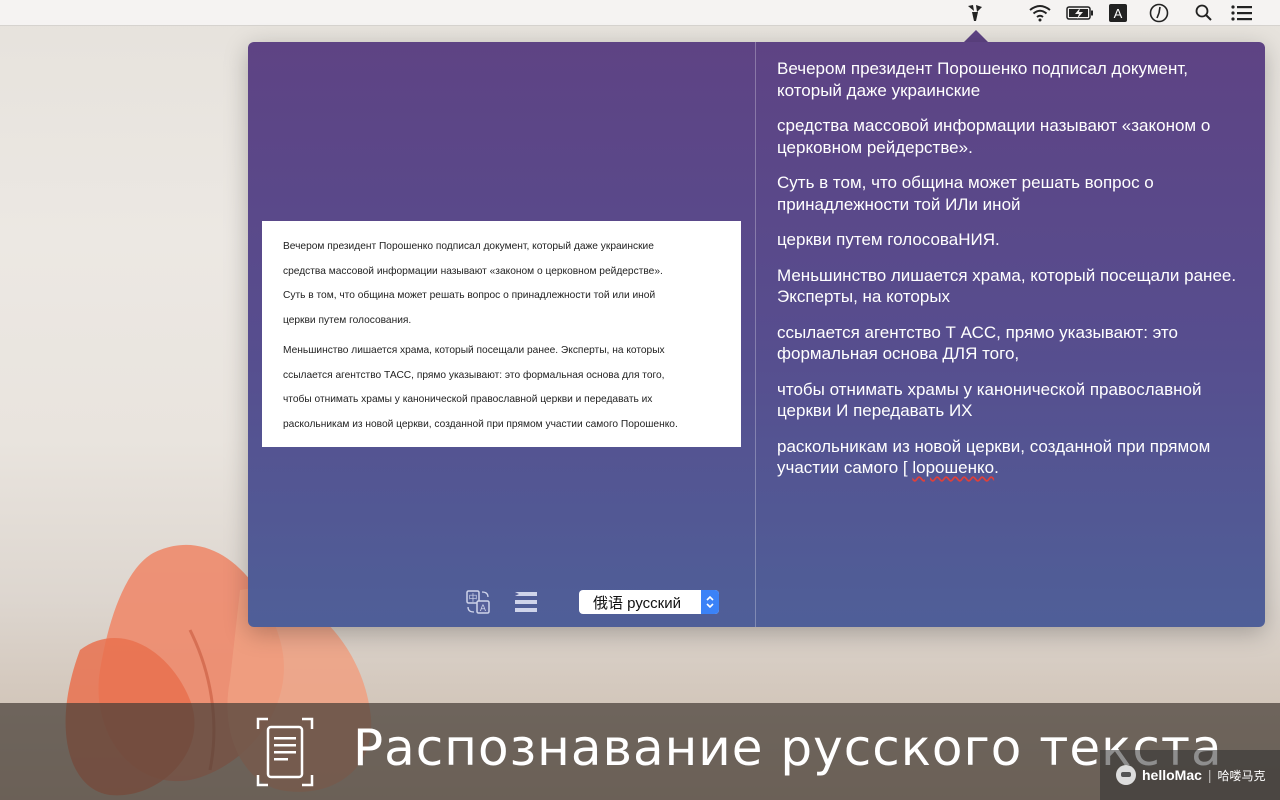  What do you see at coordinates (472, 598) in the screenshot?
I see `svg-text: 中` at bounding box center [472, 598].